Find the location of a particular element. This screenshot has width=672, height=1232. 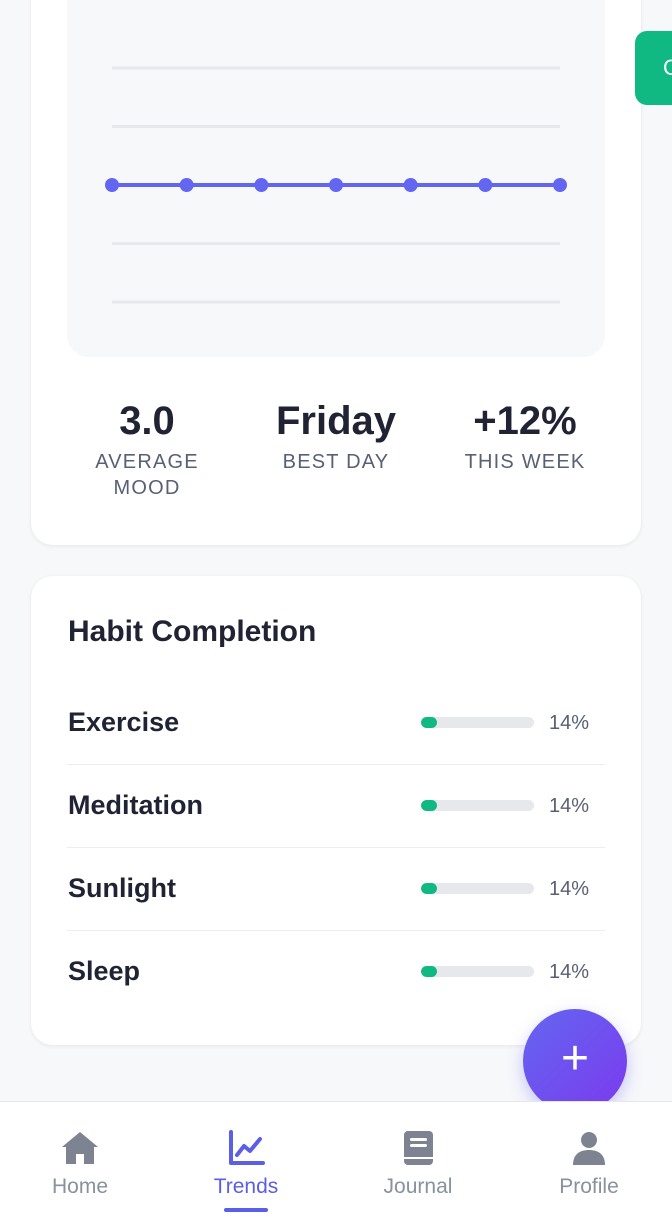

habit-name: Sunlight is located at coordinates (122, 888).